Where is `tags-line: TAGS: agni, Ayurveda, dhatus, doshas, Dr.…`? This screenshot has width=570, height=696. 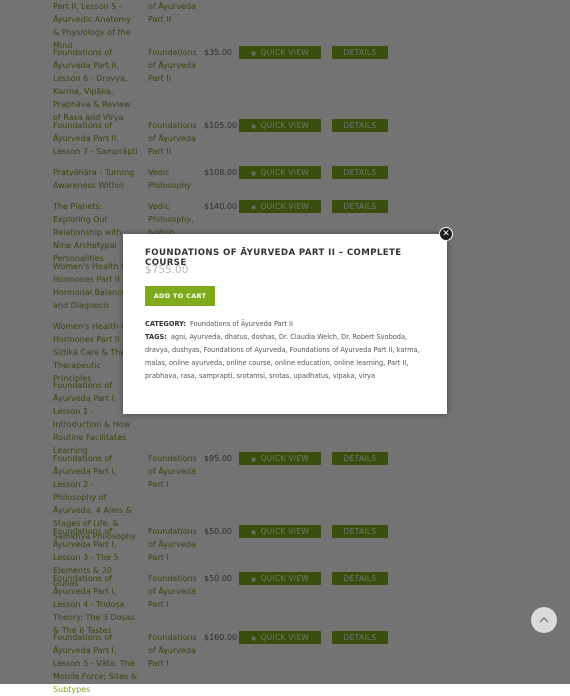
tags-line: TAGS: agni, Ayurveda, dhatus, doshas, Dr.… is located at coordinates (285, 357).